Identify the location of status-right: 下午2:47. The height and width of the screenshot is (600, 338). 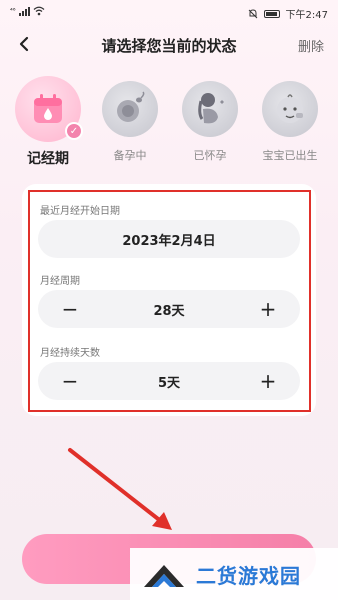
(288, 13).